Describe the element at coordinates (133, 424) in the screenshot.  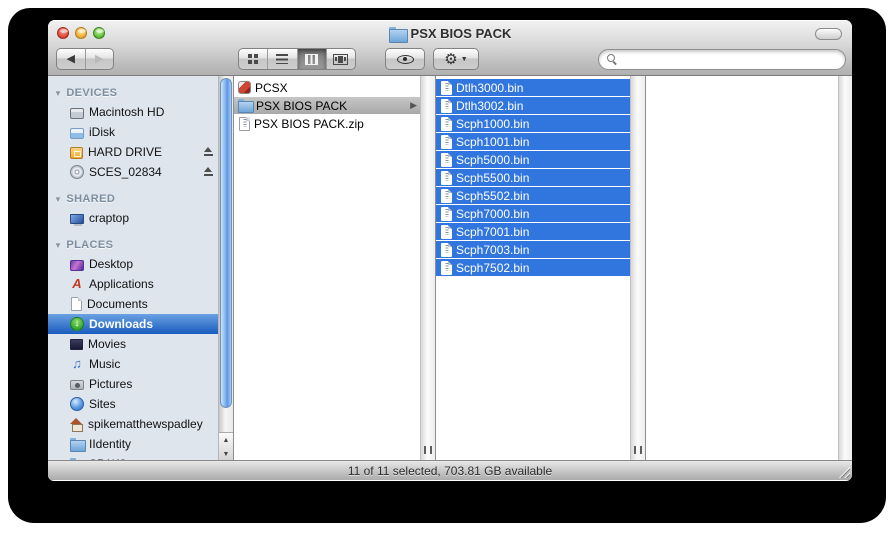
I see `sidebar-item-spikematthewspadley: spikematthewspadley` at that location.